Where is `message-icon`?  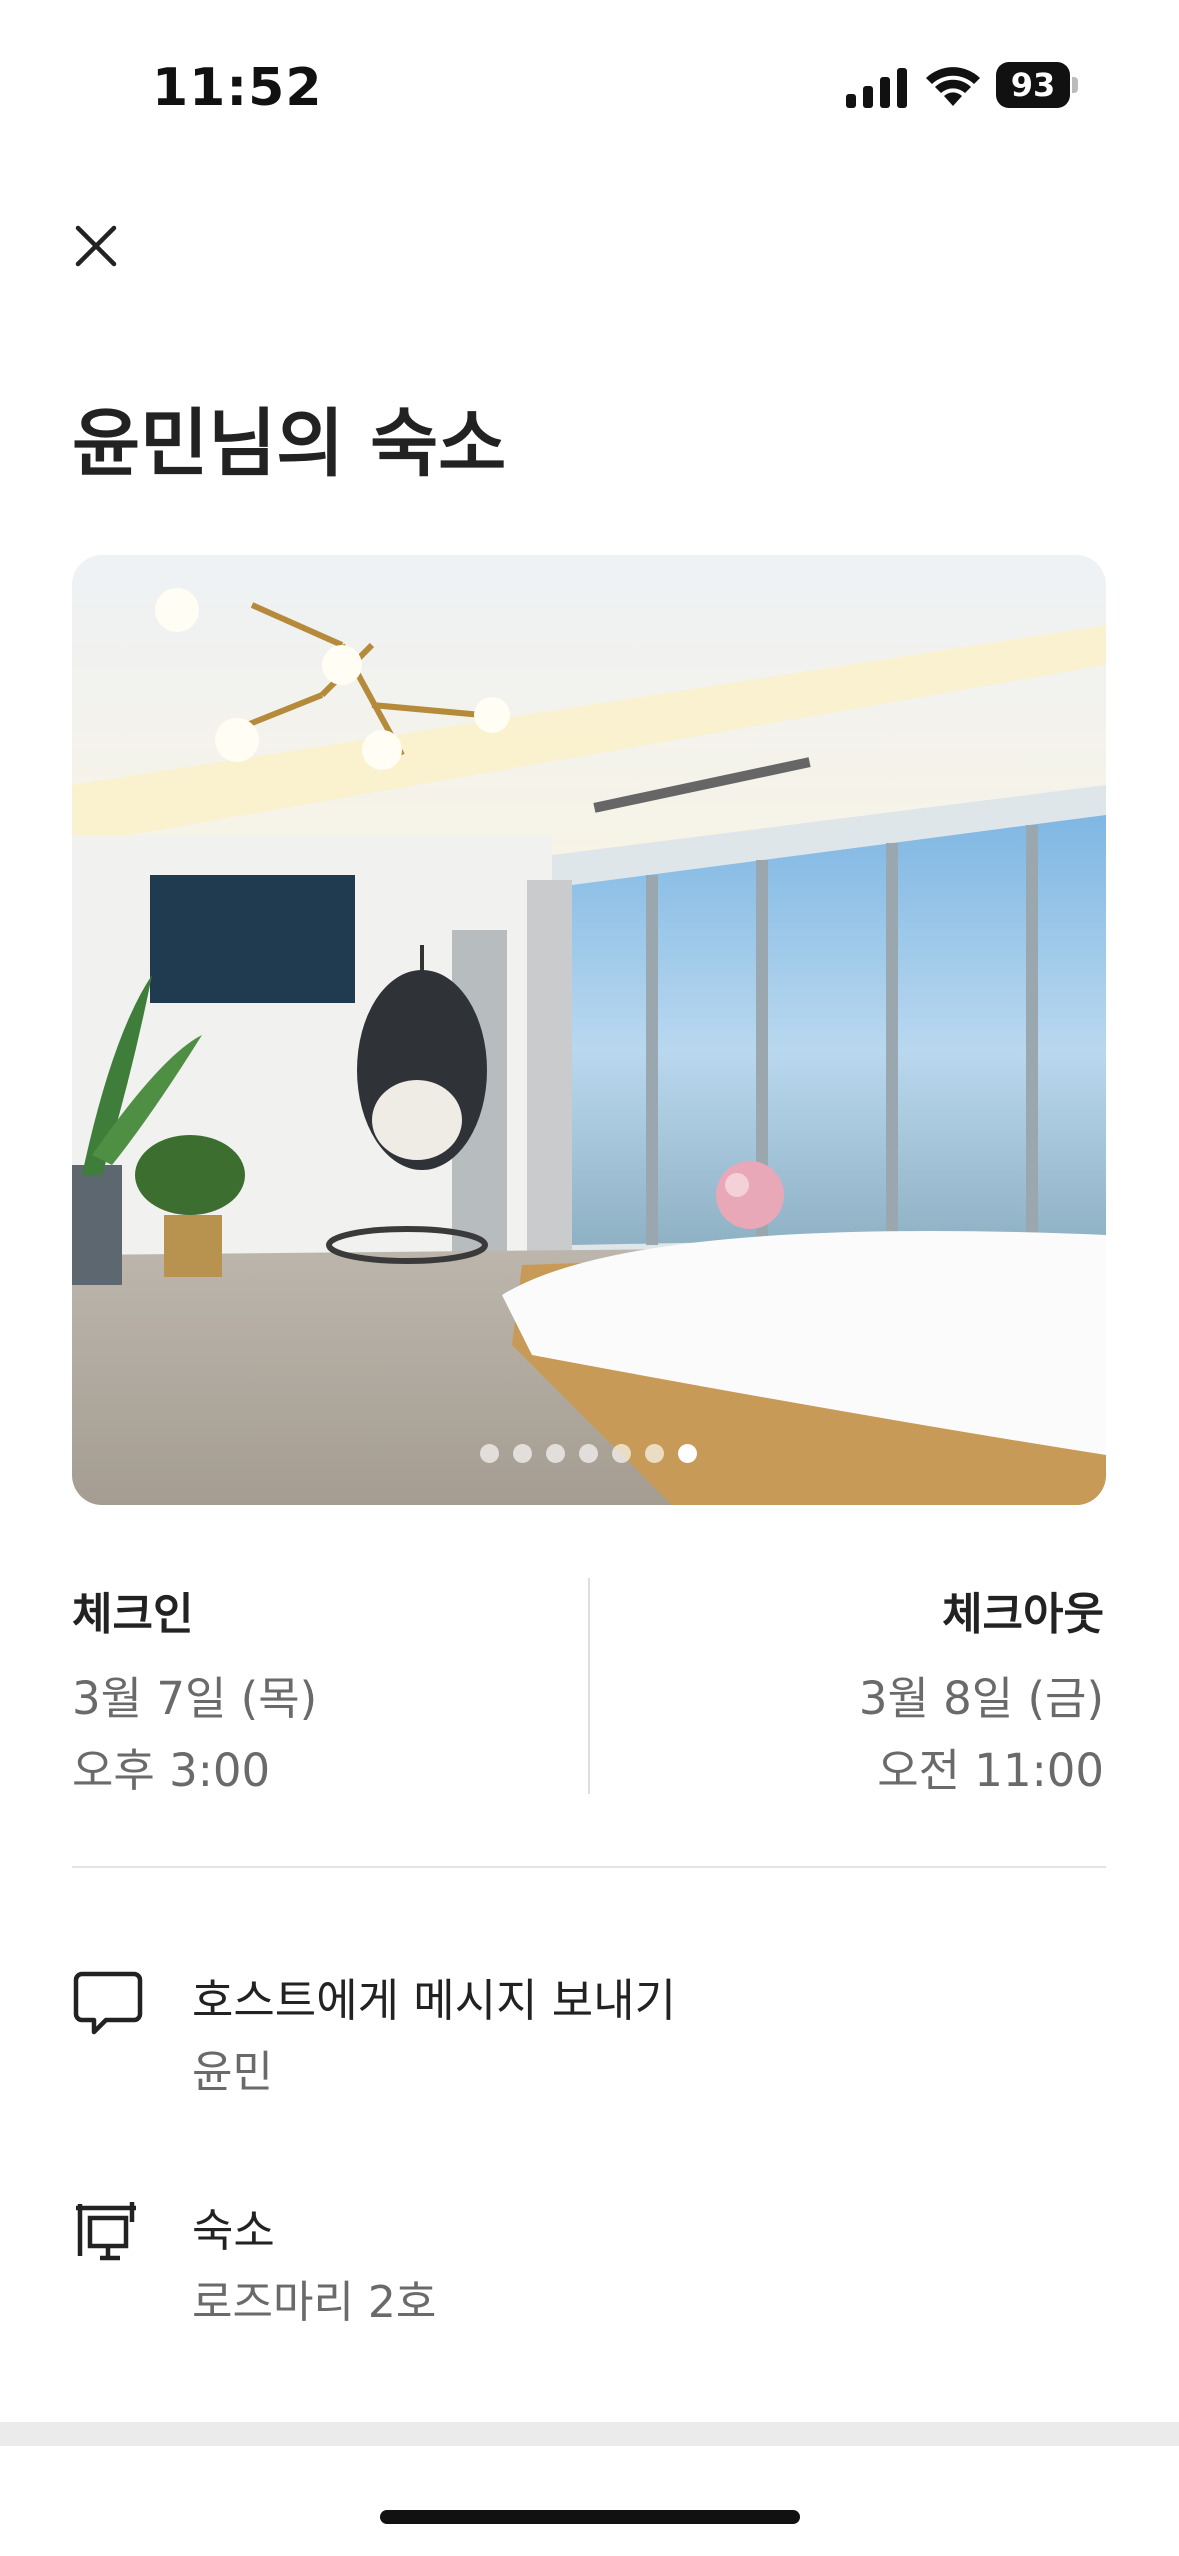
message-icon is located at coordinates (108, 2003).